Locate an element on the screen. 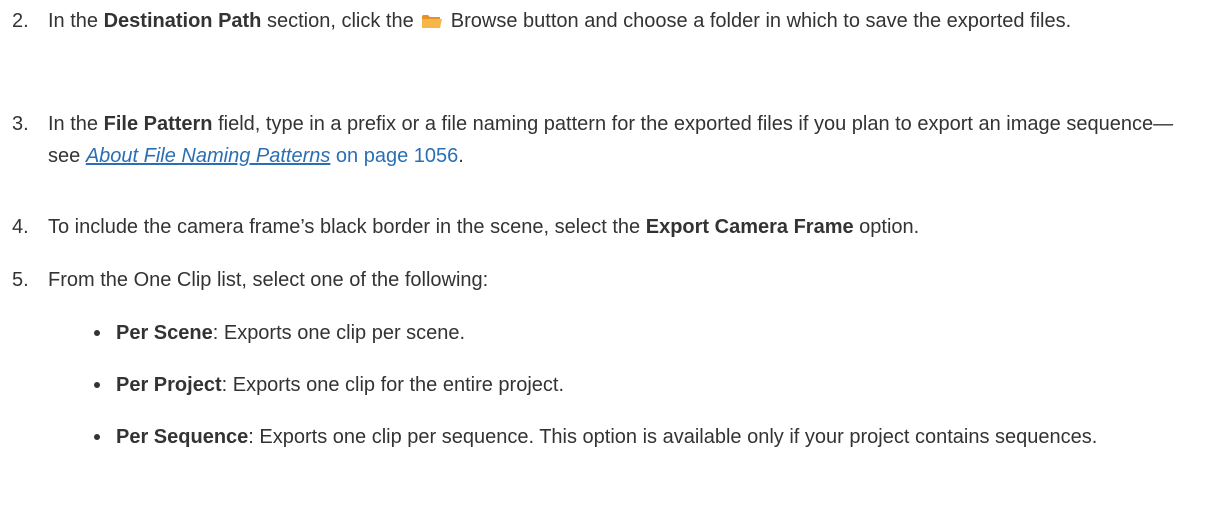 This screenshot has height=518, width=1215. ui-term-export-camera-frame: Export Camera Frame is located at coordinates (749, 227).